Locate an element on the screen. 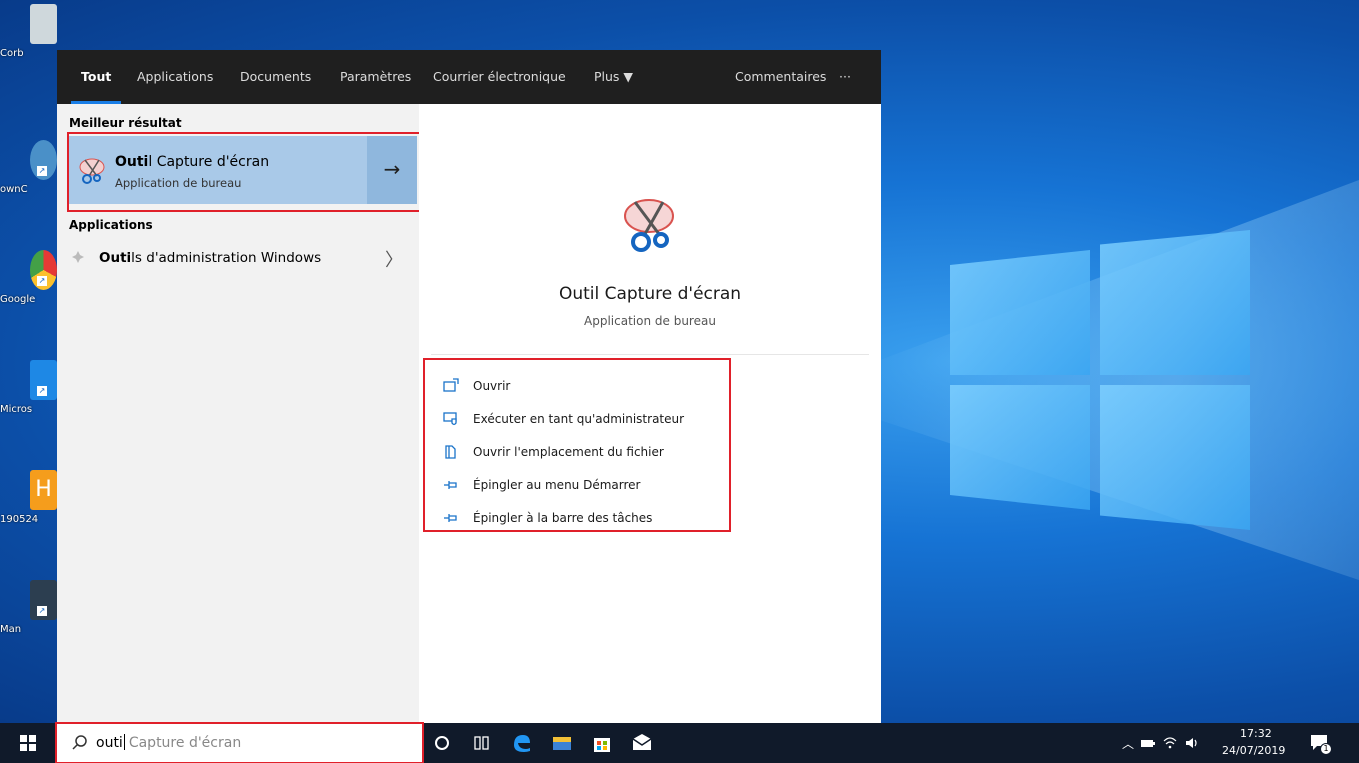 Image resolution: width=1359 pixels, height=763 pixels. desktop-icon-owncloud: ↗ ownC is located at coordinates (28, 180).